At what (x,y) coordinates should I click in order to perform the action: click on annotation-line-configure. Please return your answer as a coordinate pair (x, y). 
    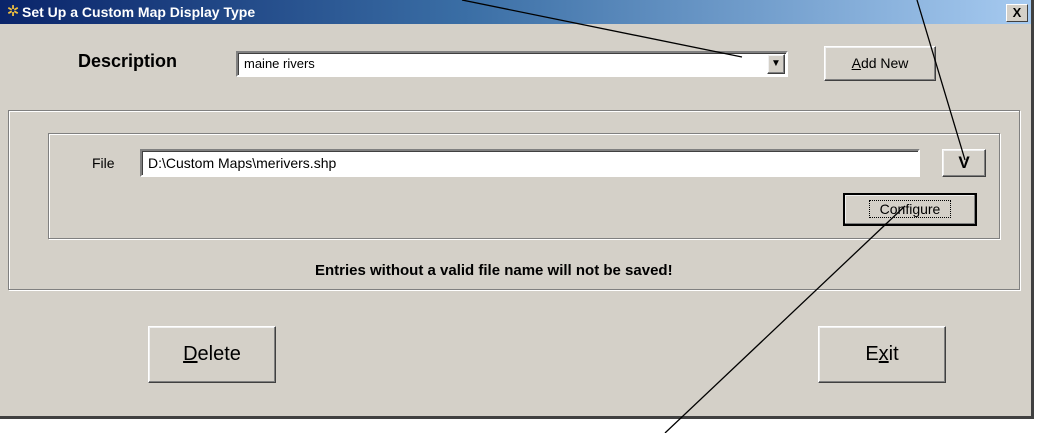
    Looking at the image, I should click on (785, 319).